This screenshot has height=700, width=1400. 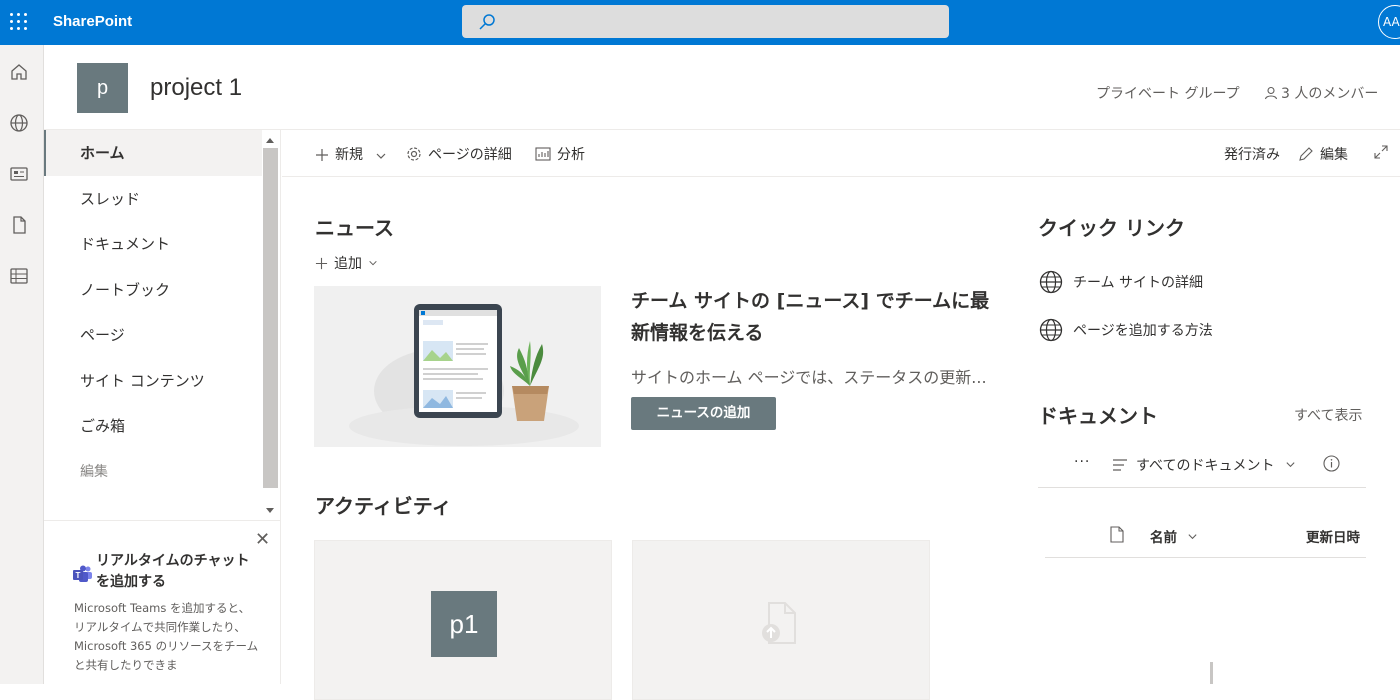 I want to click on more-options-icon: ···, so click(x=1082, y=462).